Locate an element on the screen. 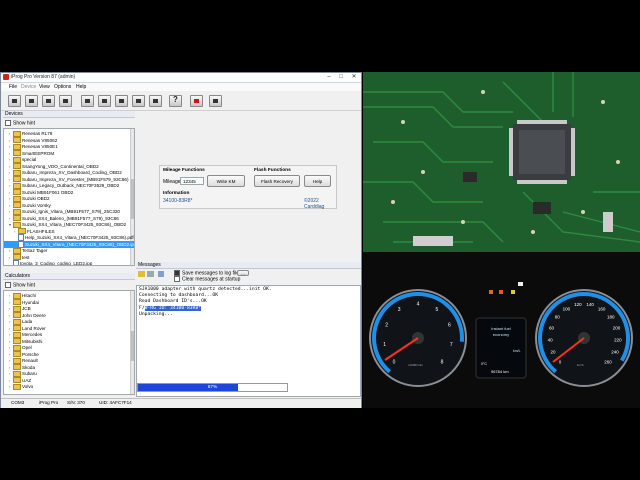 The image size is (640, 480). gauge-scale-label: 260 is located at coordinates (608, 362).